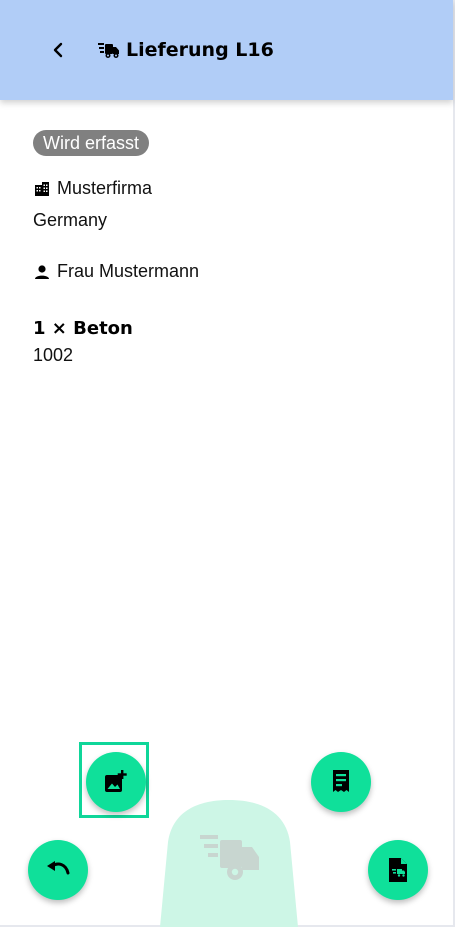 The width and height of the screenshot is (455, 932). I want to click on app-header: Lieferung L16, so click(226, 50).